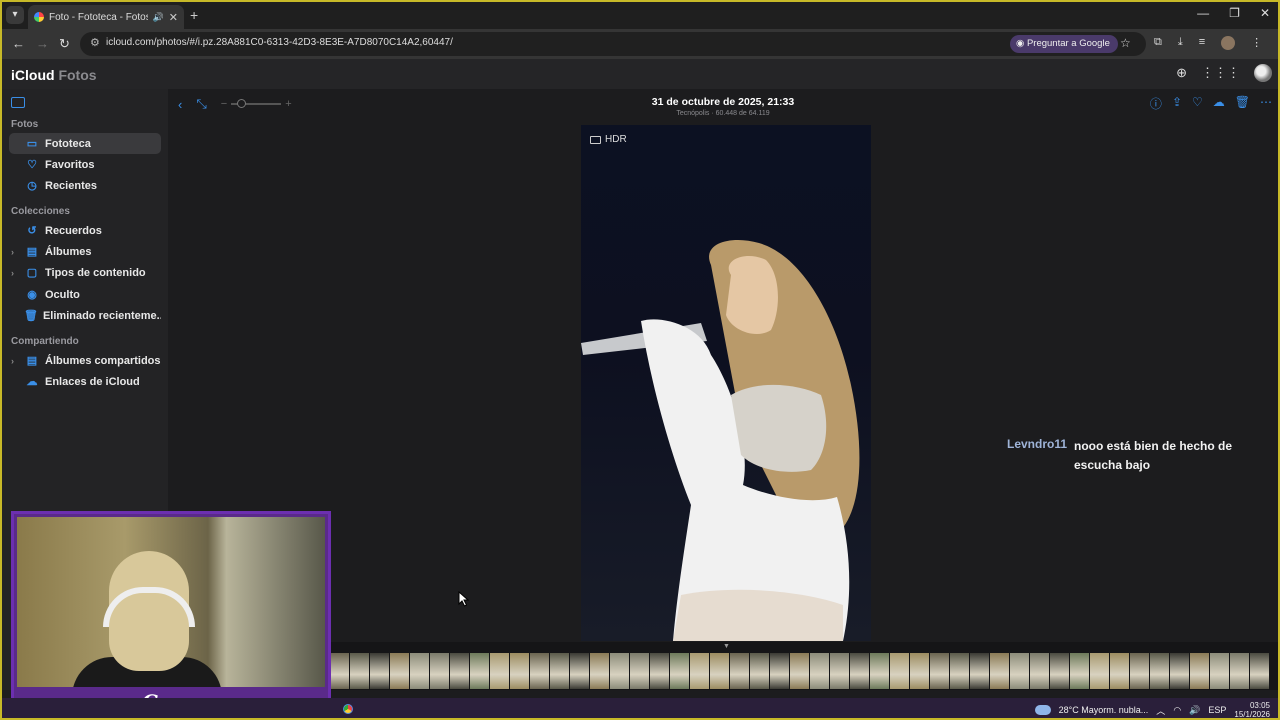 Image resolution: width=1280 pixels, height=720 pixels. Describe the element at coordinates (1252, 709) in the screenshot. I see `clock: 03:05 15/1/2026` at that location.